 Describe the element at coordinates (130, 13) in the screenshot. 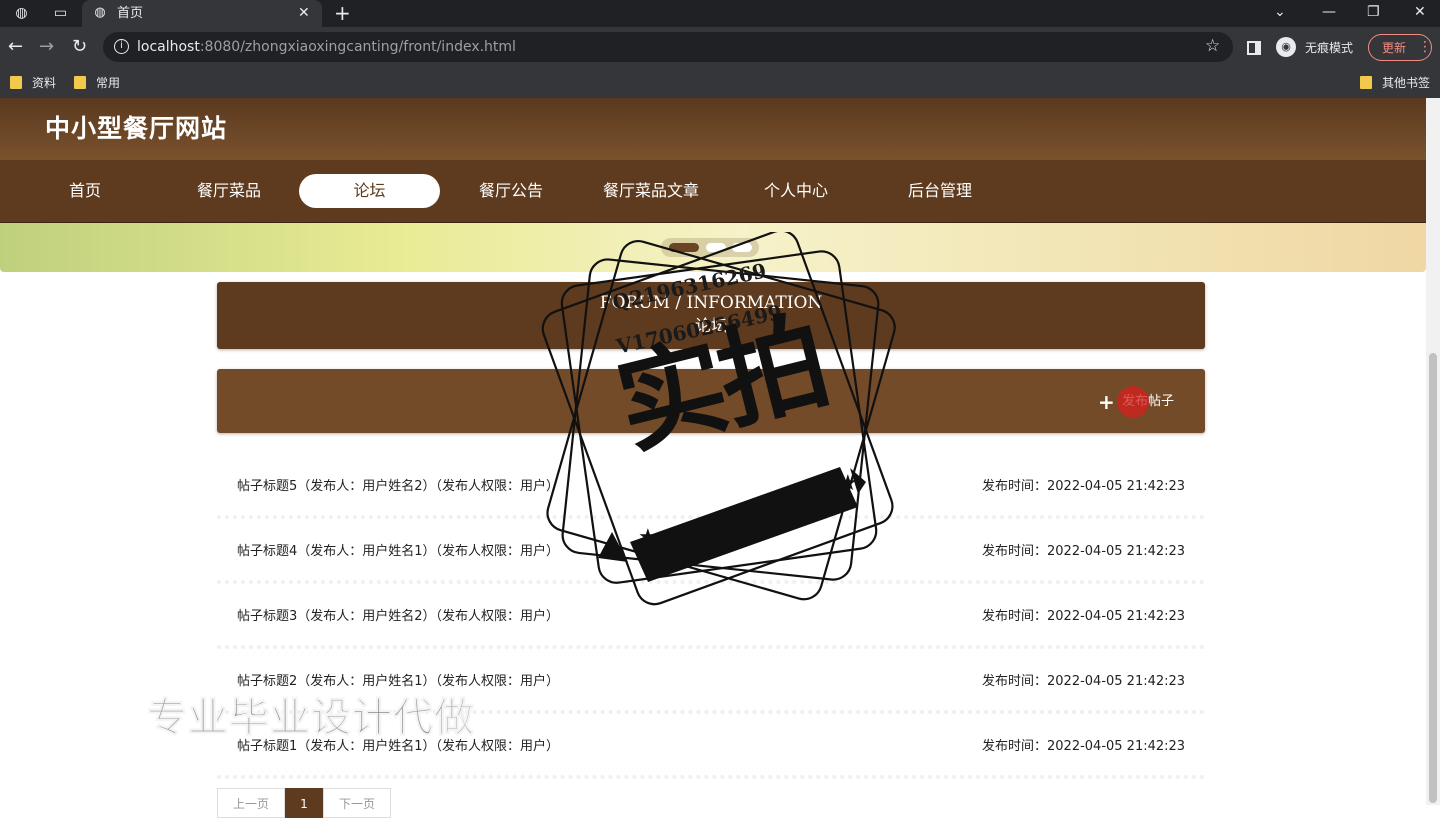

I see `tab-title: 首页` at that location.